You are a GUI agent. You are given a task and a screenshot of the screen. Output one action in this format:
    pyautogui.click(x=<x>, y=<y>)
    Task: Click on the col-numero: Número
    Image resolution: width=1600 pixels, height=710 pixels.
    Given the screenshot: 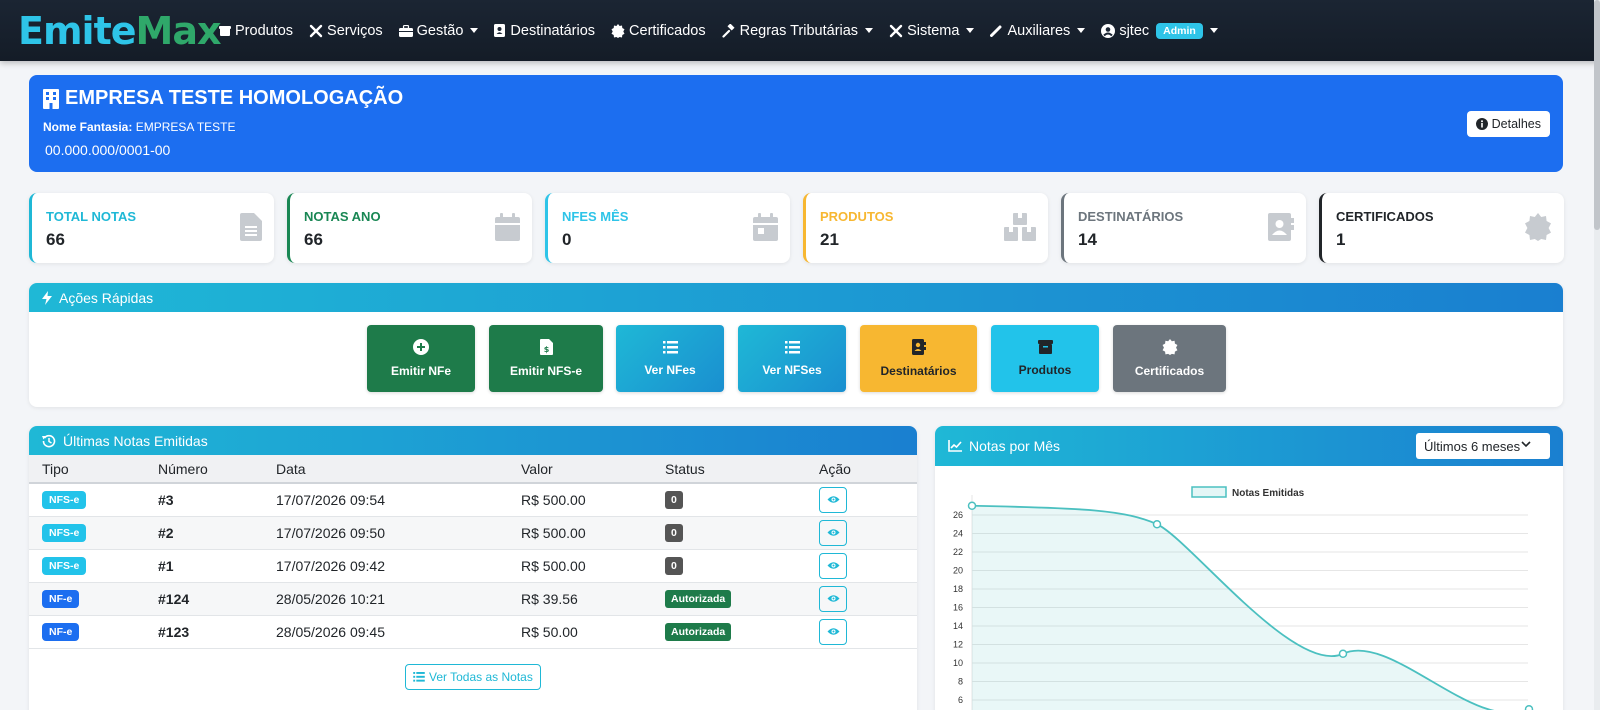 What is the action you would take?
    pyautogui.click(x=204, y=469)
    